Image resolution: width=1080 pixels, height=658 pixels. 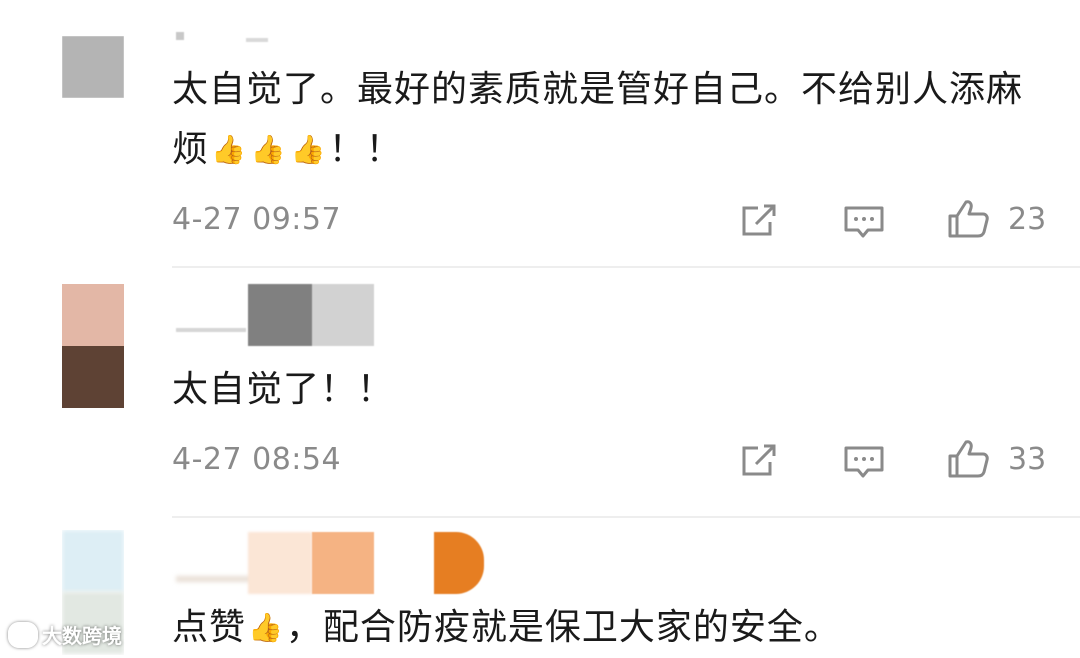 What do you see at coordinates (1027, 459) in the screenshot?
I see `like-count: 33` at bounding box center [1027, 459].